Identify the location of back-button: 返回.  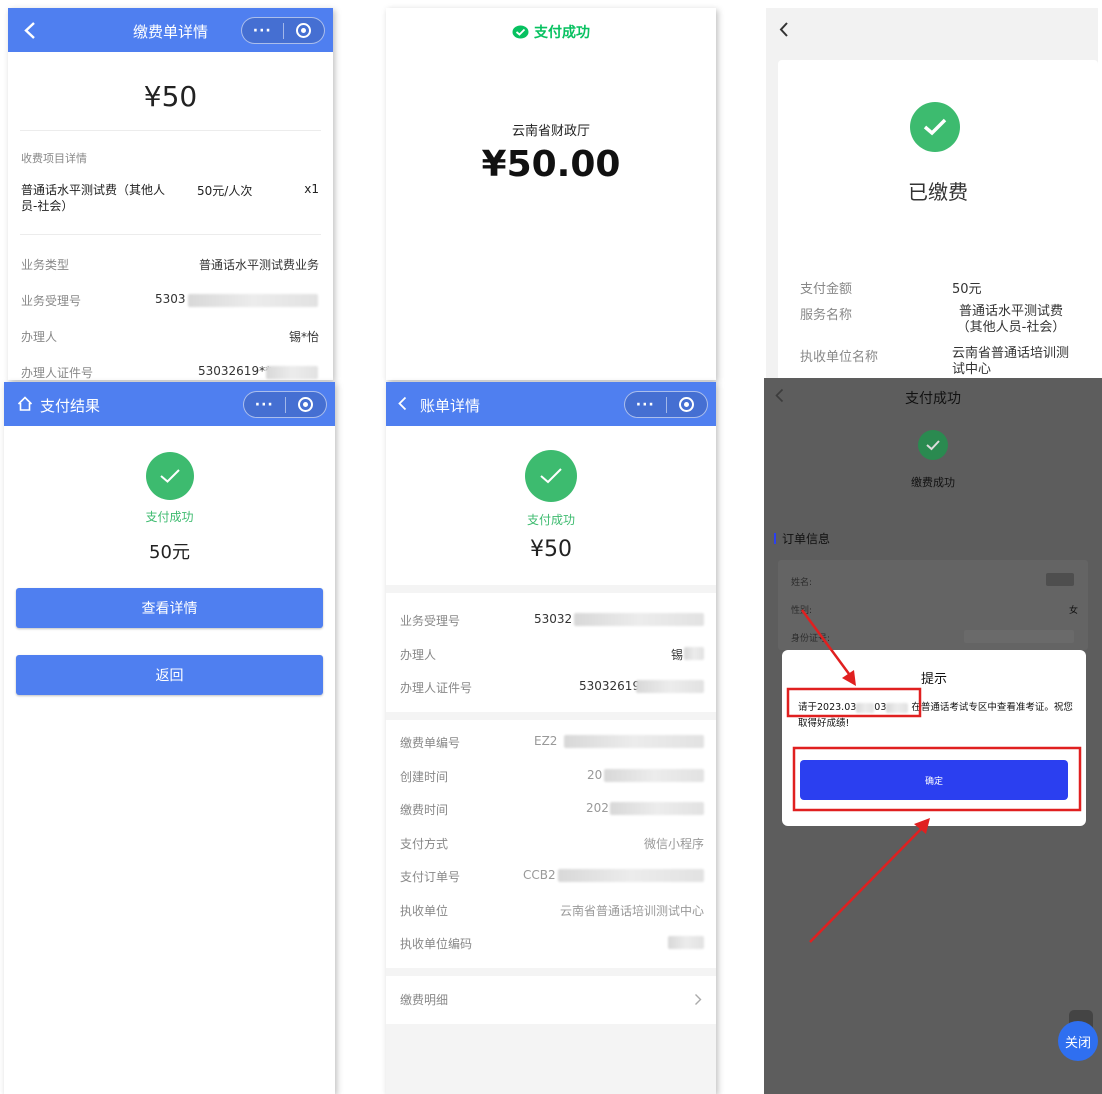
(169, 675).